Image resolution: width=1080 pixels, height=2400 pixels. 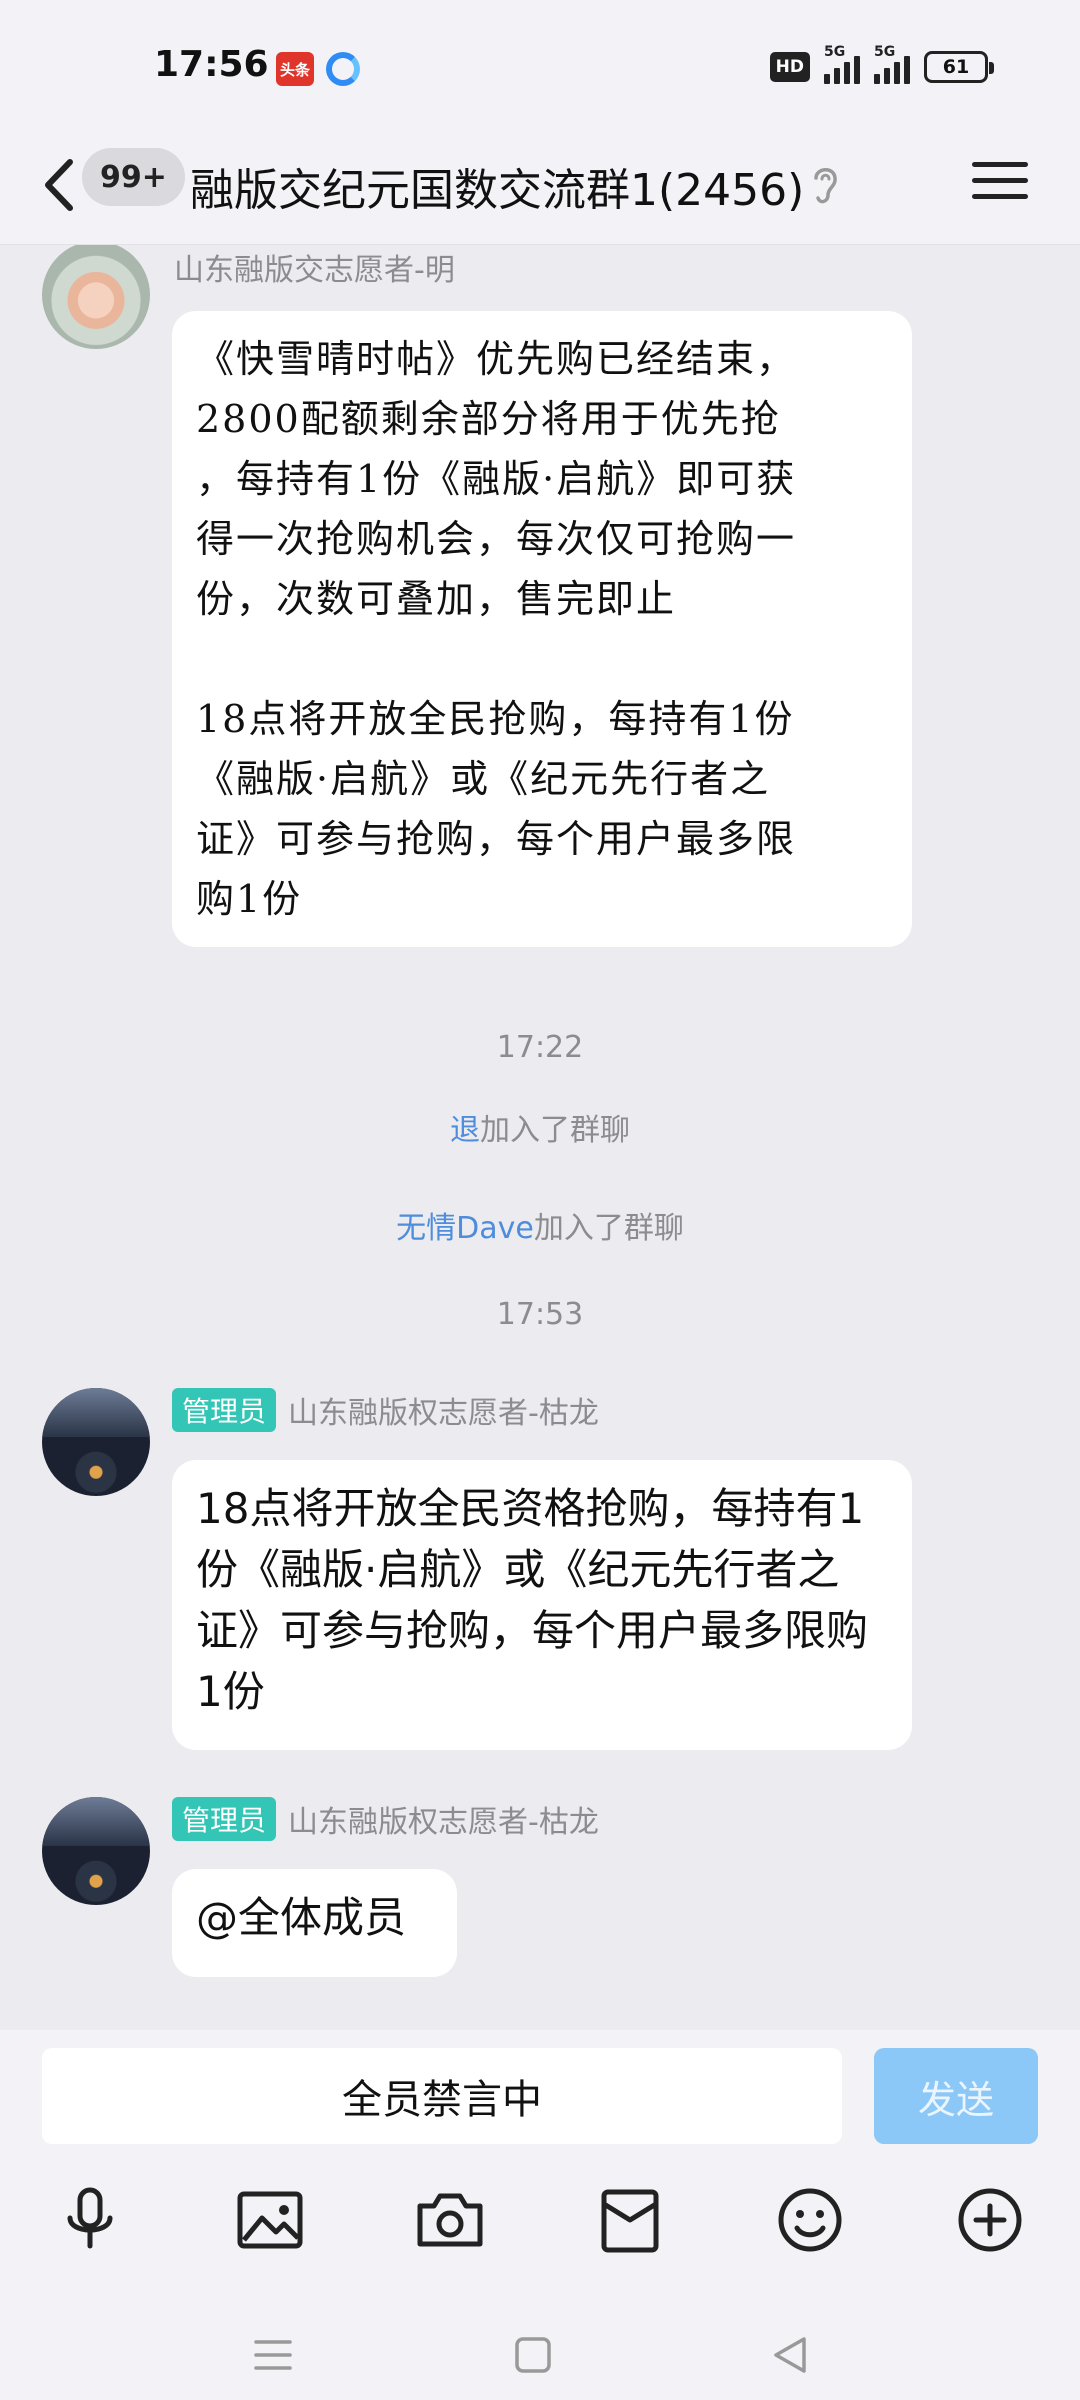 What do you see at coordinates (465, 1130) in the screenshot?
I see `member-name-link: 退` at bounding box center [465, 1130].